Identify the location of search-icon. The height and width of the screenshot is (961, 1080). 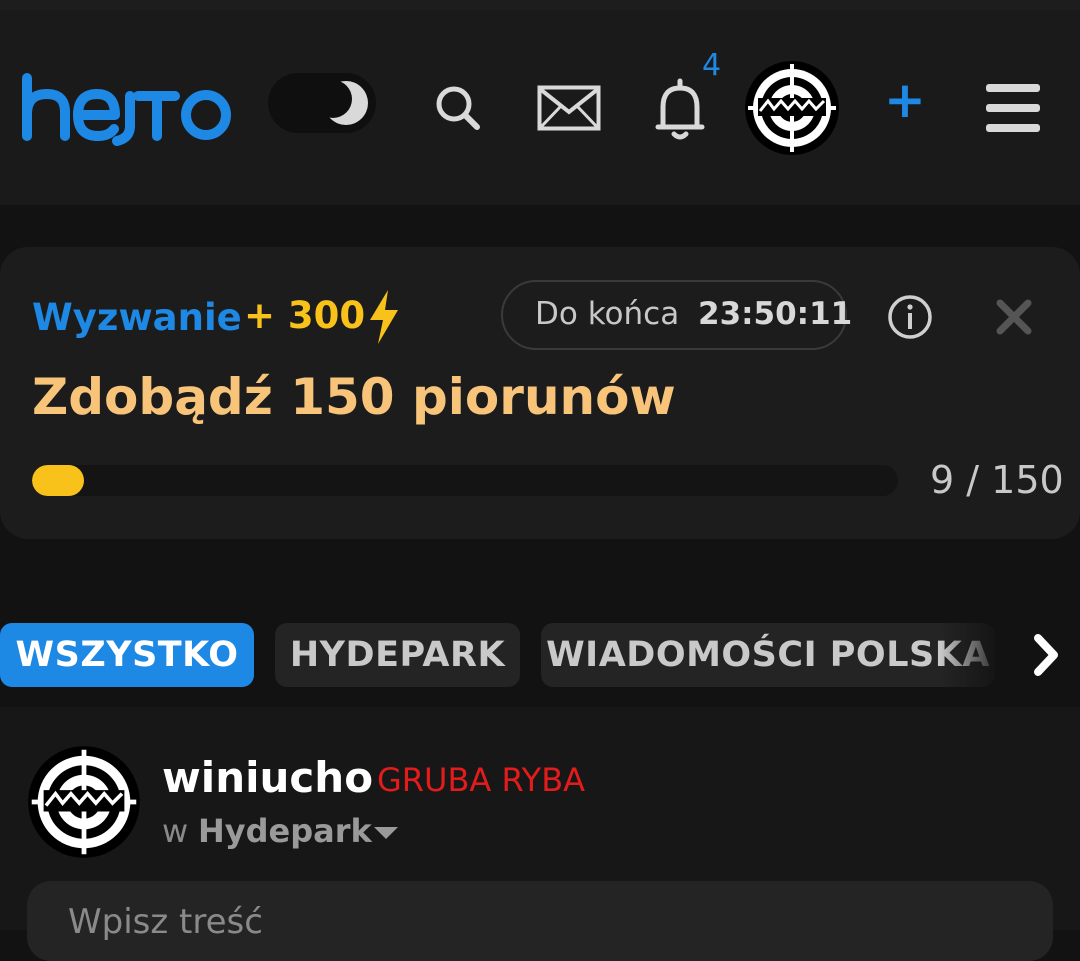
(458, 110).